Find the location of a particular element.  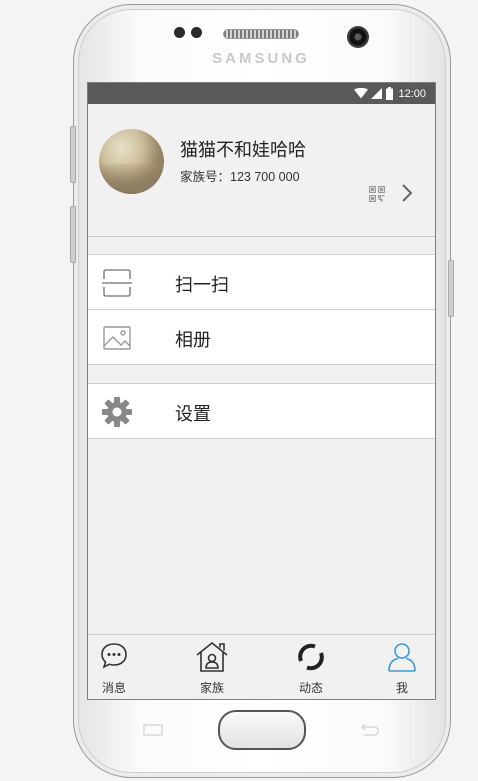

tab-me: 我 is located at coordinates (398, 667).